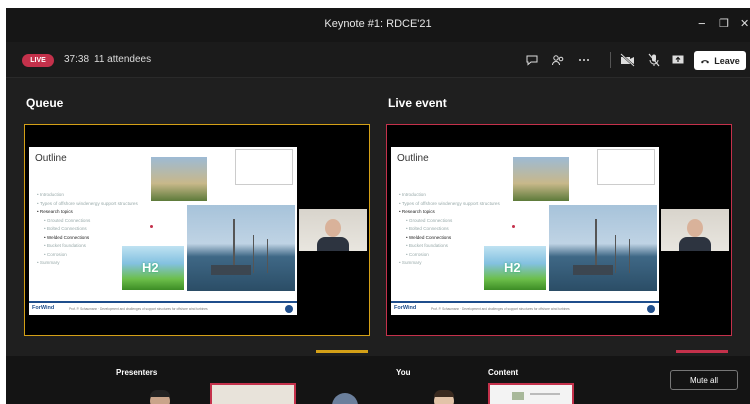 The width and height of the screenshot is (750, 404). What do you see at coordinates (744, 24) in the screenshot?
I see `close-icon: ✕` at bounding box center [744, 24].